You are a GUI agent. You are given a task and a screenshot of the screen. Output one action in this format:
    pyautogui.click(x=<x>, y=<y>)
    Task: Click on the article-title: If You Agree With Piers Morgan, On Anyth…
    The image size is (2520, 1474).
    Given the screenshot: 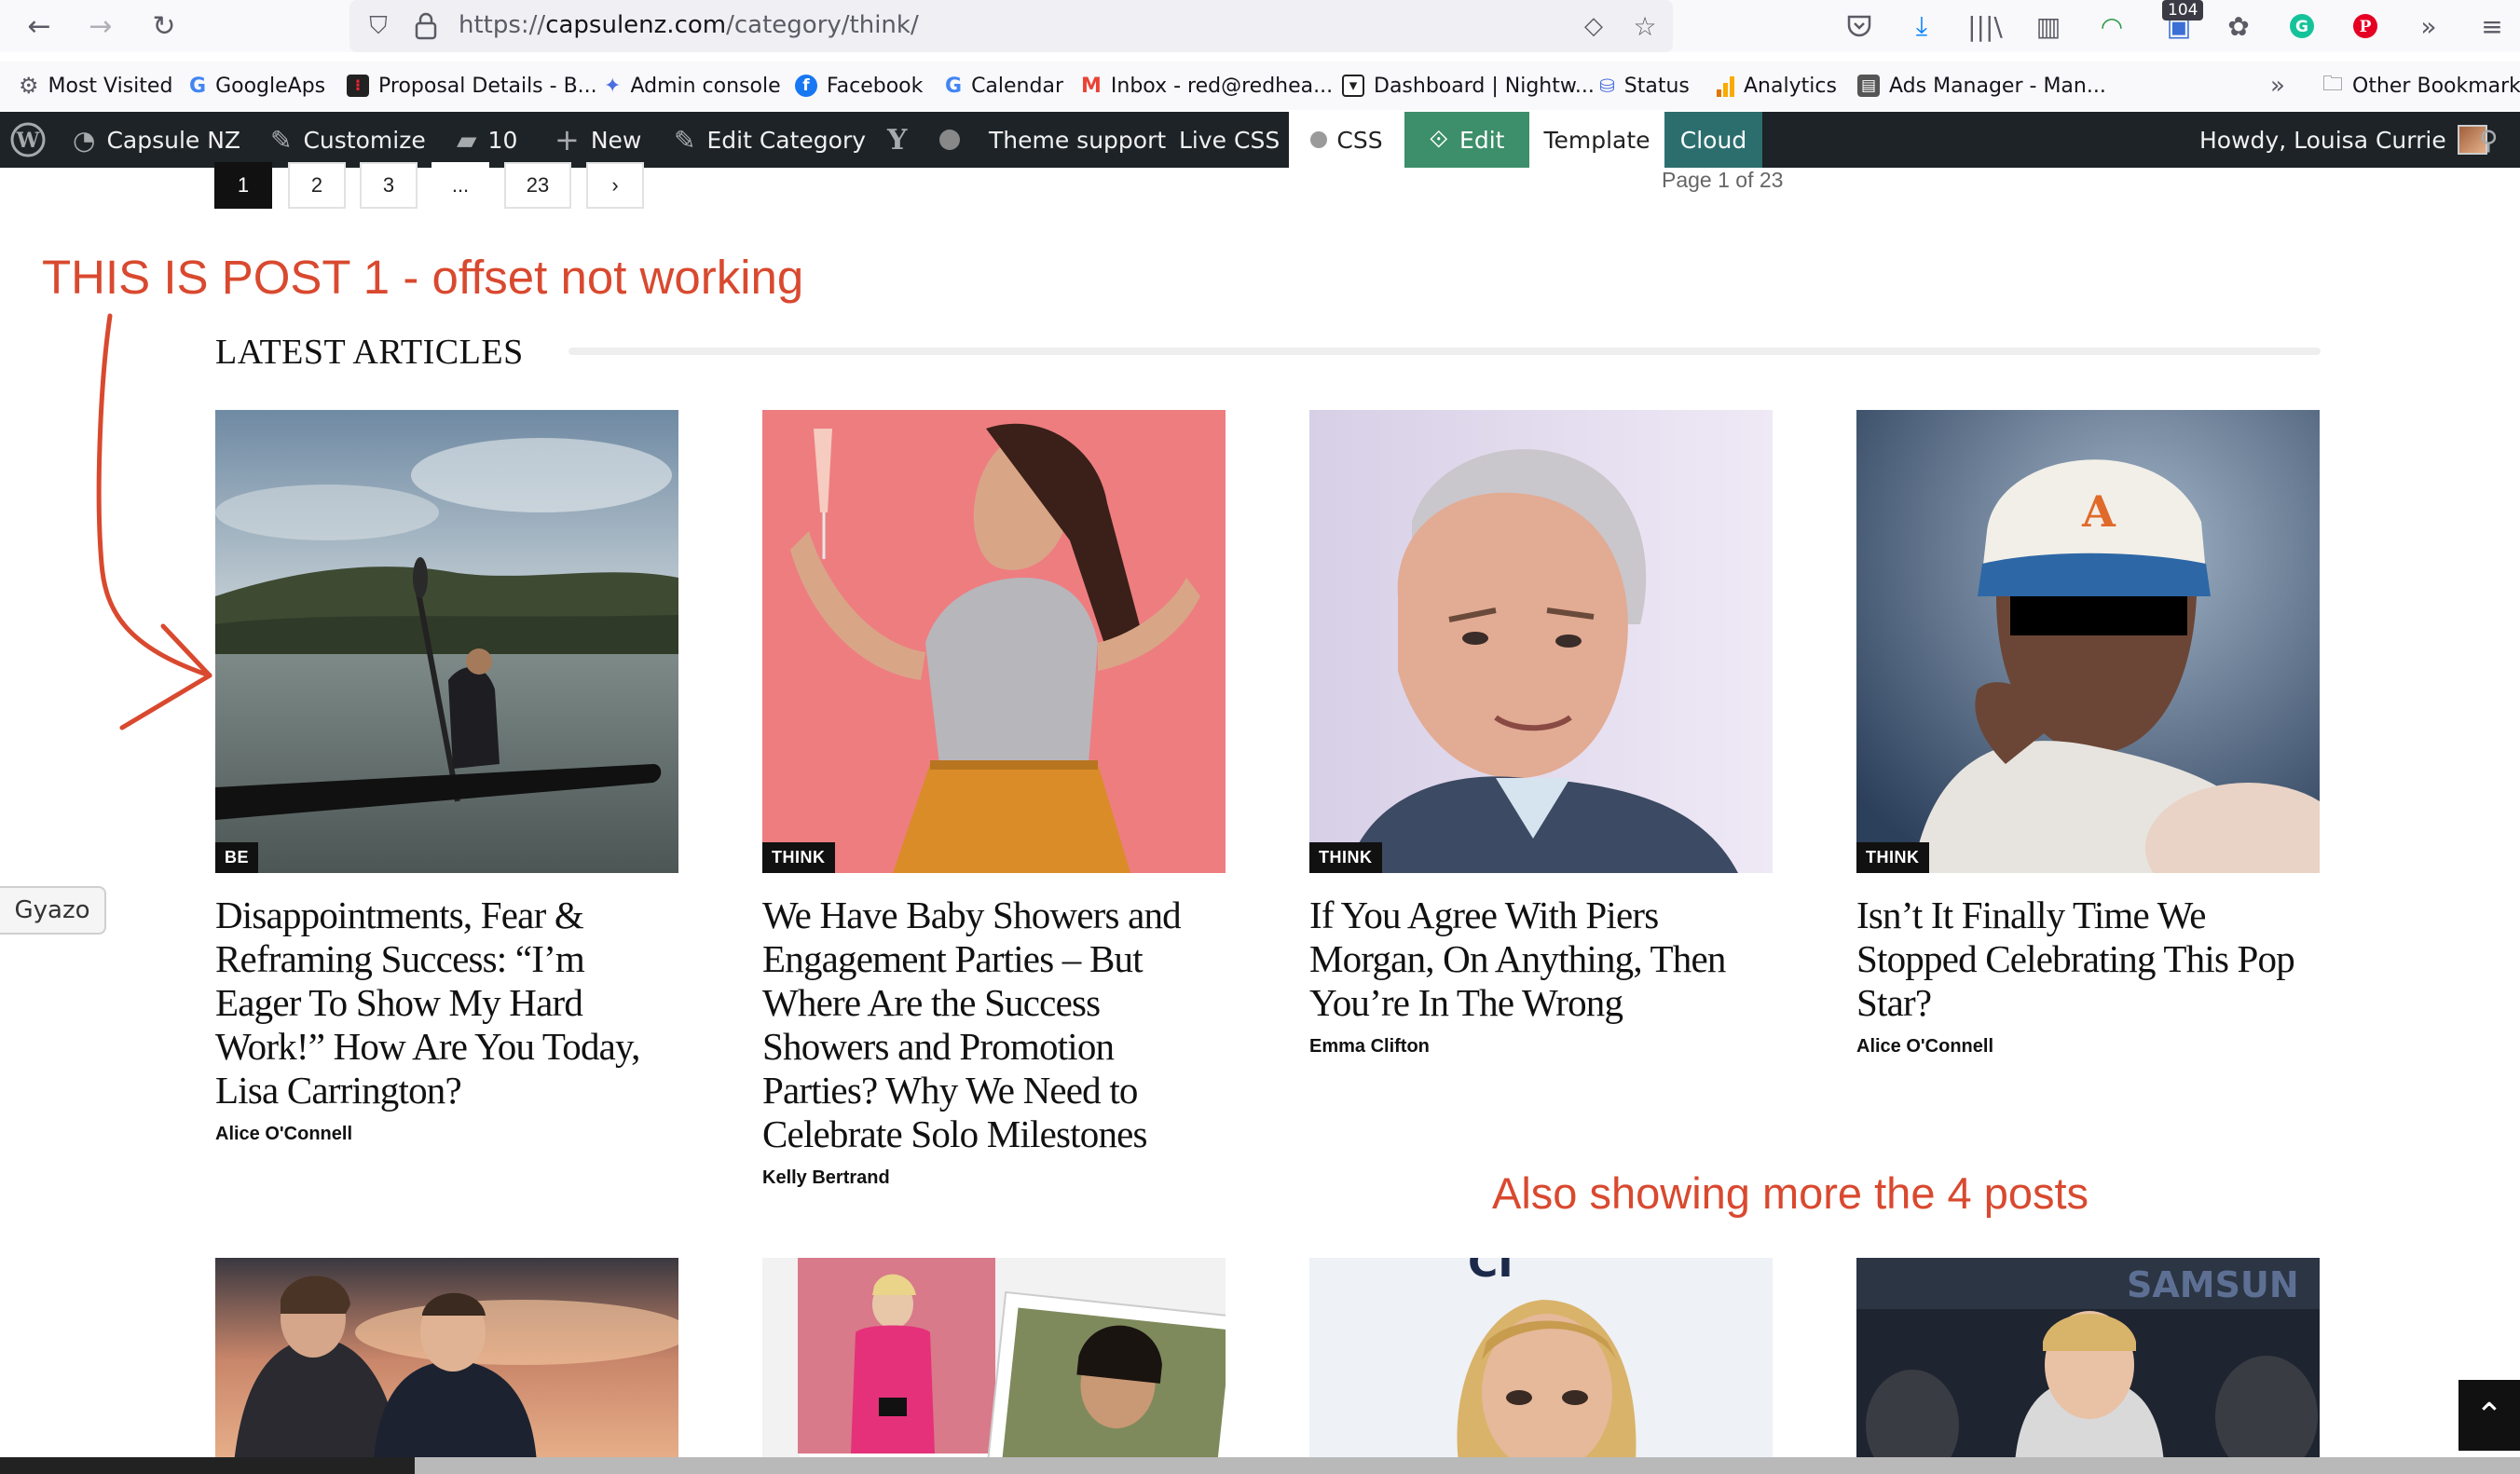 What is the action you would take?
    pyautogui.click(x=1541, y=959)
    